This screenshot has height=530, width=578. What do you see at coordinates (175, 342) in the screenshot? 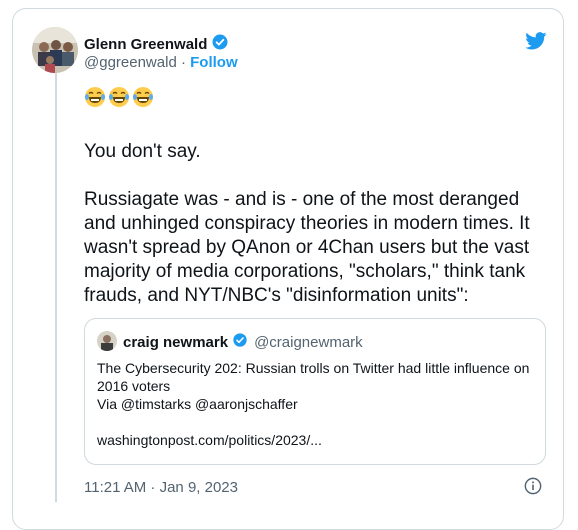
I see `quoted-author-name: craig newmark` at bounding box center [175, 342].